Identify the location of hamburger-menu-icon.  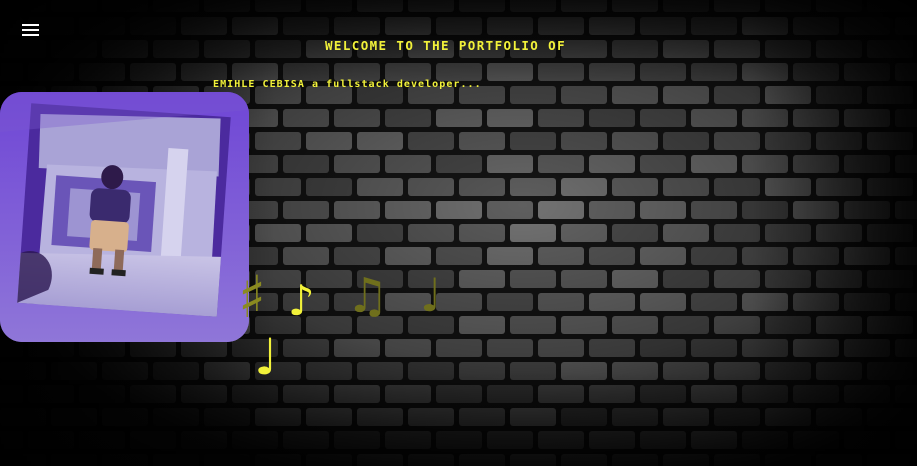
(31, 32).